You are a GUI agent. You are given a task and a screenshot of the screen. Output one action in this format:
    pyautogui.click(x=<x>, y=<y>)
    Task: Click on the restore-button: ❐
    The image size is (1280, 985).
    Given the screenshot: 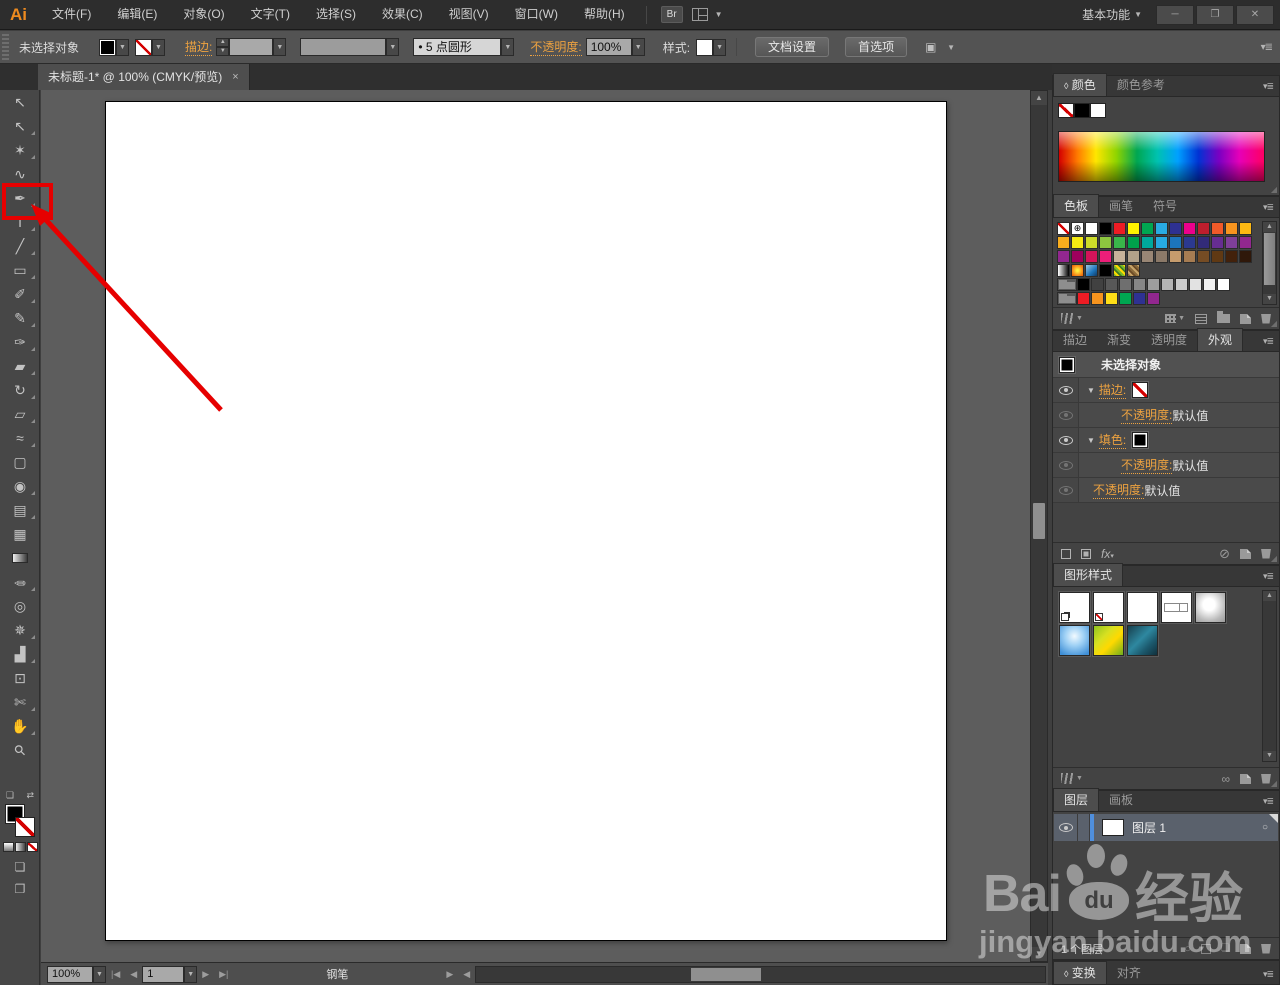 What is the action you would take?
    pyautogui.click(x=1215, y=14)
    